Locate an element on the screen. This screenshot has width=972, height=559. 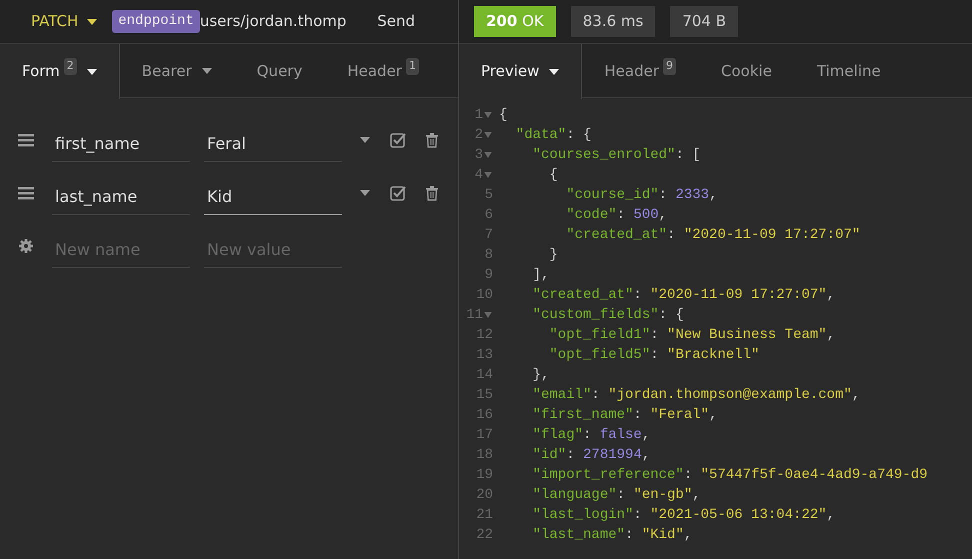
code-line: "id": 2781994, is located at coordinates (591, 455).